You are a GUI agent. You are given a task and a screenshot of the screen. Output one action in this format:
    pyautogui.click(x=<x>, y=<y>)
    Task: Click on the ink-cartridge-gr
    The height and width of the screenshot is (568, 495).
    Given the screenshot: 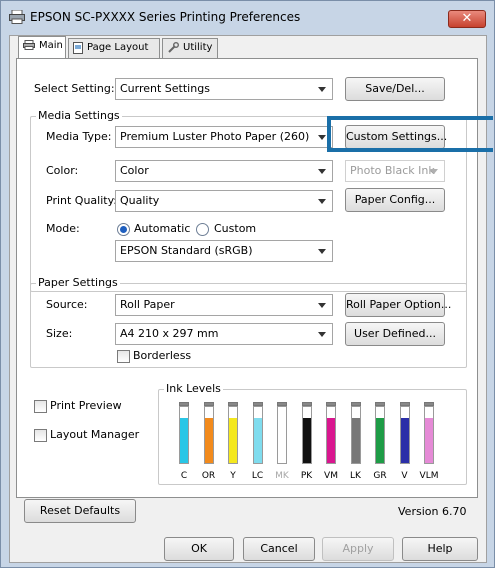 What is the action you would take?
    pyautogui.click(x=380, y=433)
    